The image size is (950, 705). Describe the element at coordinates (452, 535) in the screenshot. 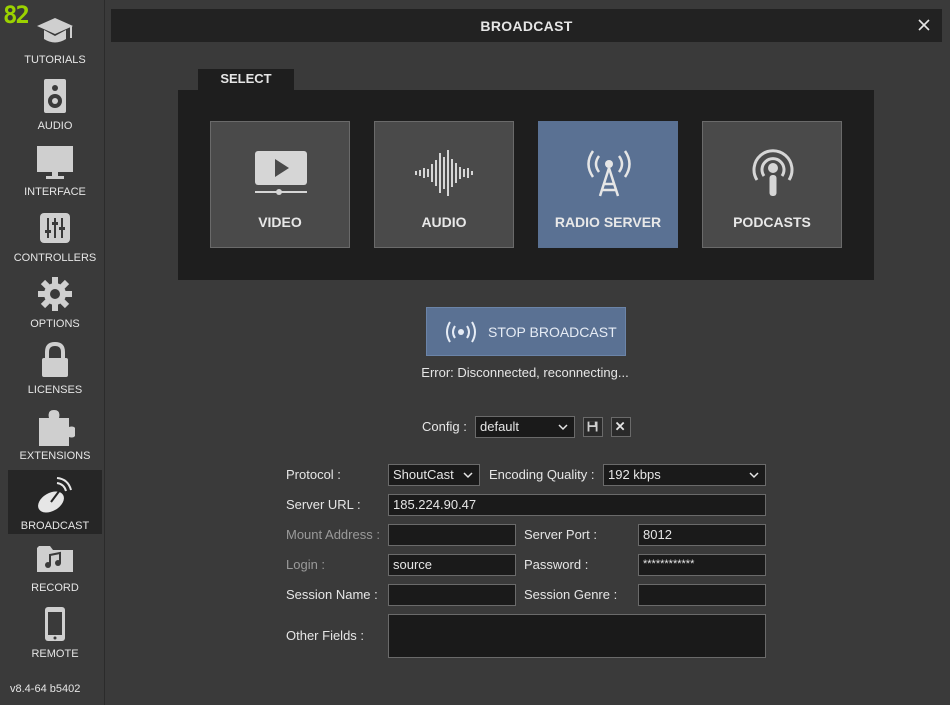

I see `mount-address-field` at that location.